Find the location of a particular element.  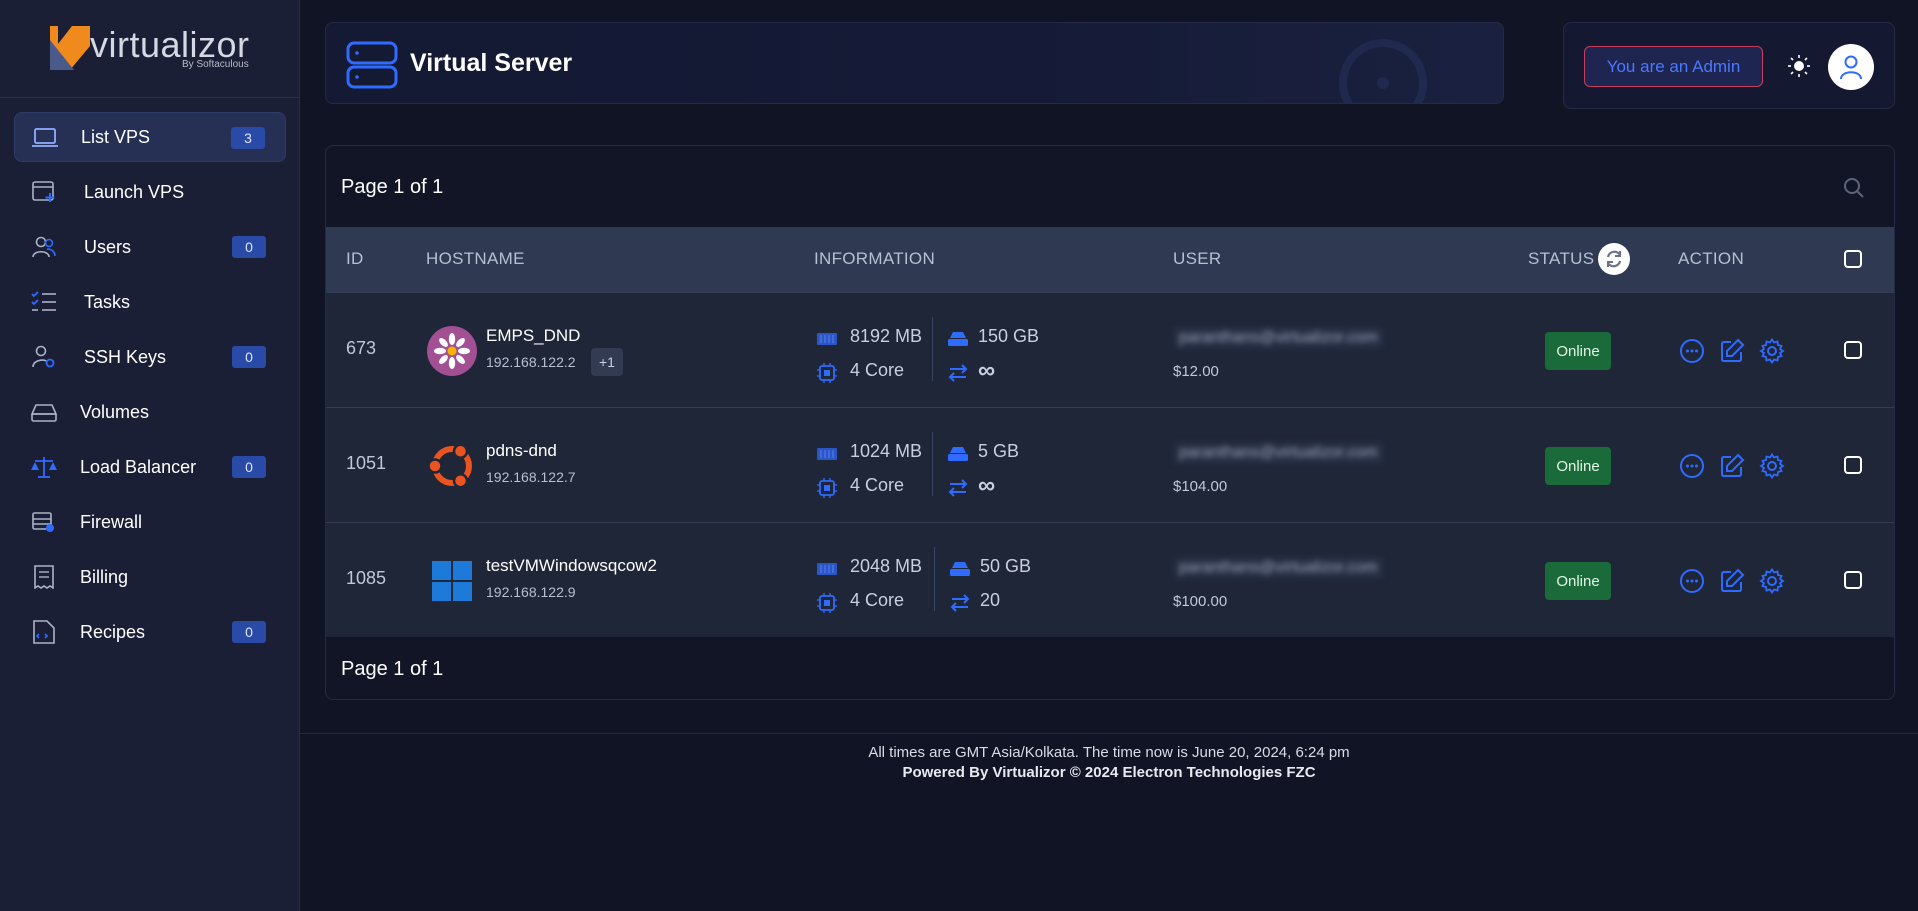

ram-icon is located at coordinates (827, 569).